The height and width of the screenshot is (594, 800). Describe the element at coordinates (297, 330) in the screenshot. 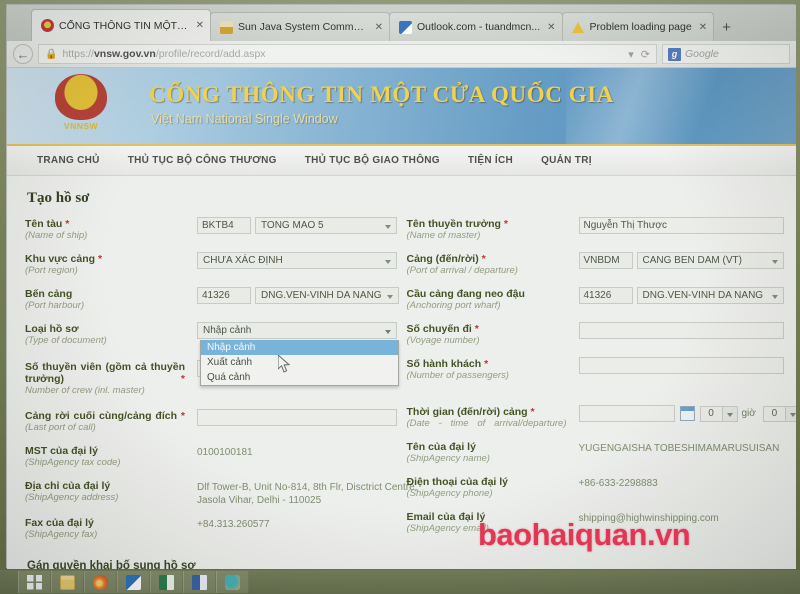

I see `document-type-select: Nhập cảnh` at that location.